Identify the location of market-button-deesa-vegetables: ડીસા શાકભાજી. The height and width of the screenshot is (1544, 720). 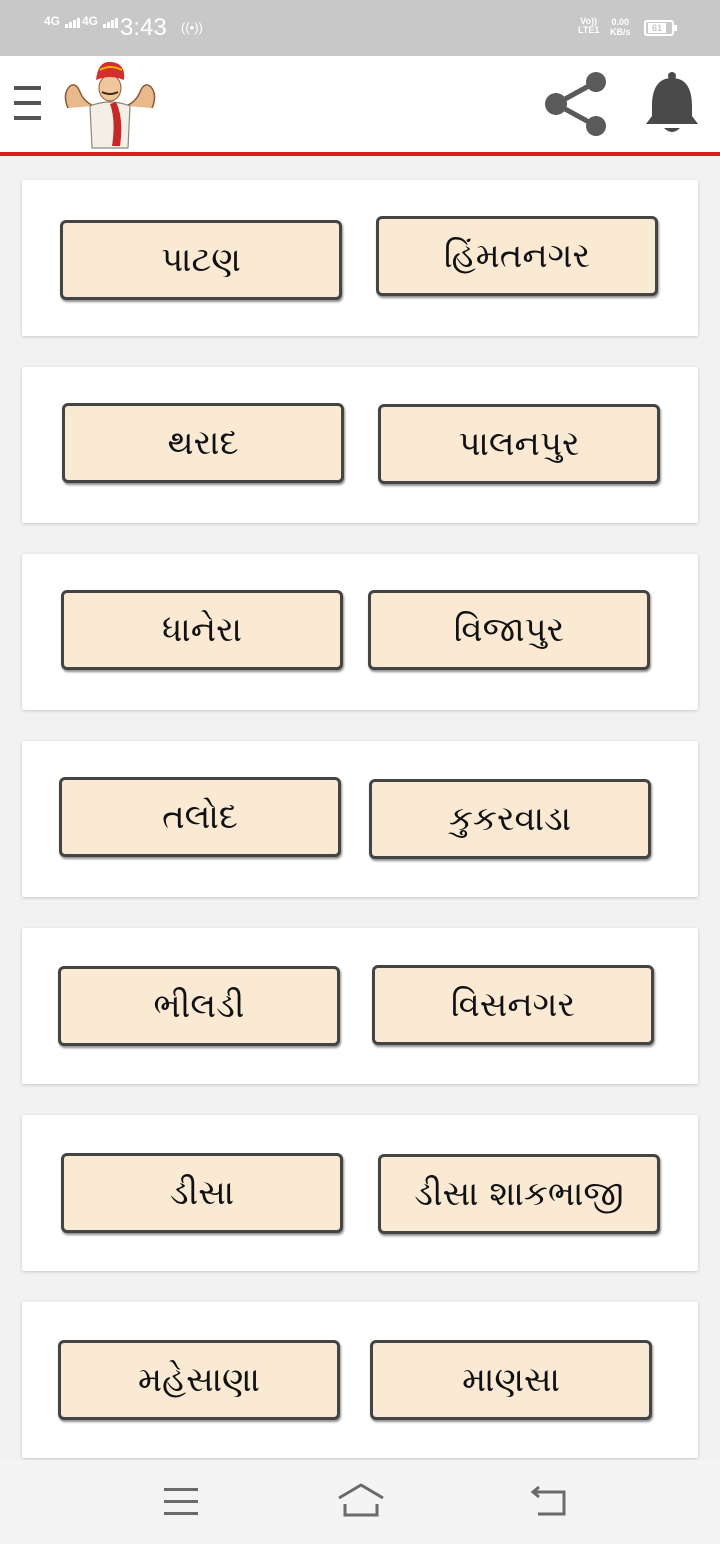
(519, 1194).